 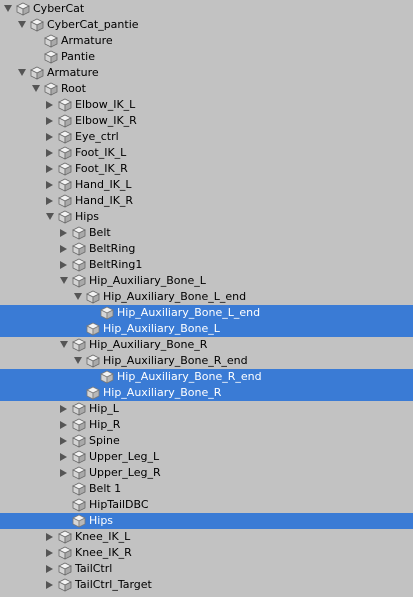 What do you see at coordinates (206, 553) in the screenshot?
I see `tree-row: Knee_IK_R` at bounding box center [206, 553].